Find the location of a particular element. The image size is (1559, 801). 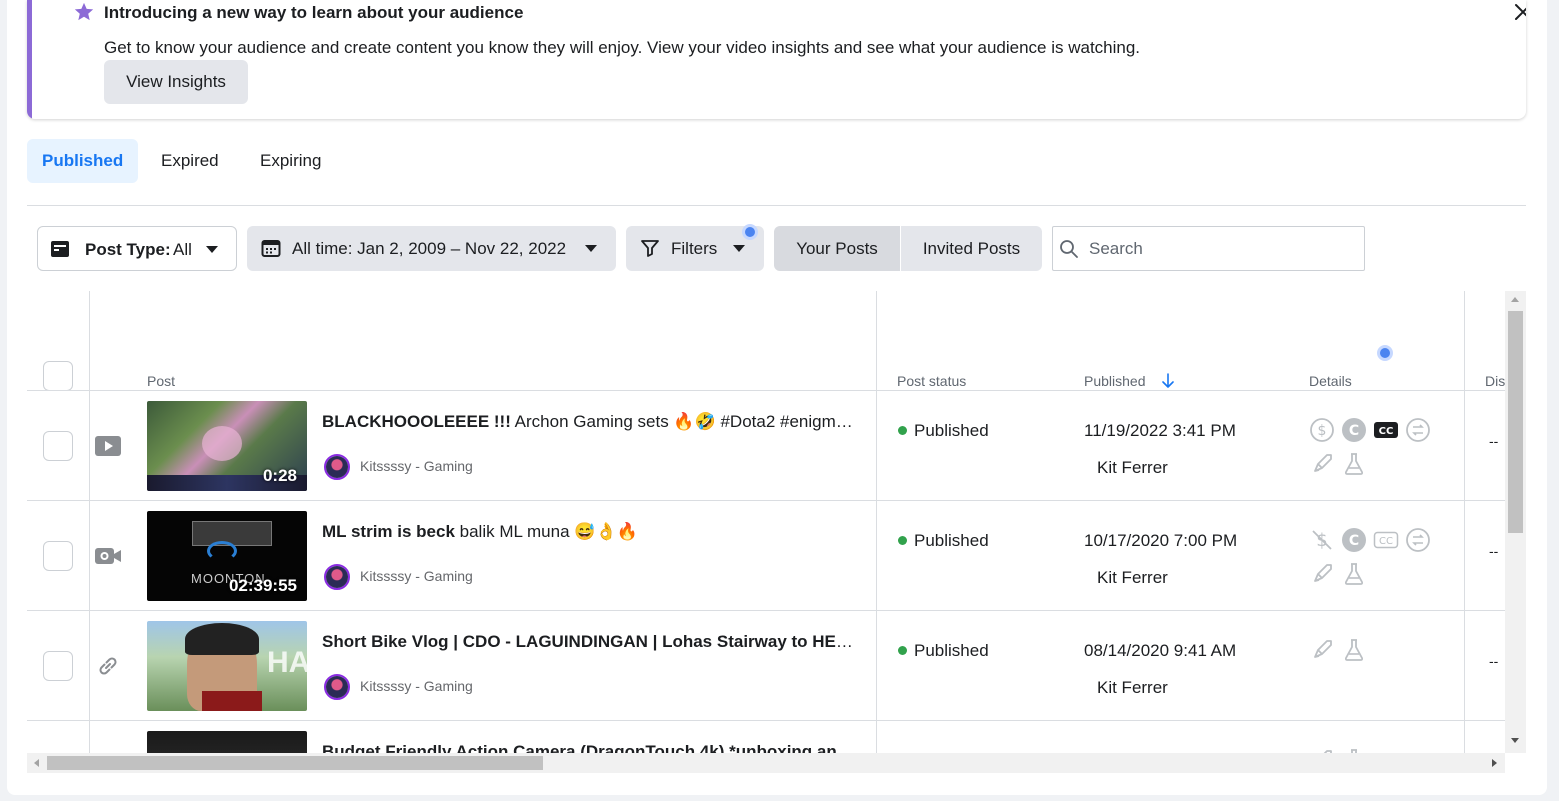

horizontal-scrollbar is located at coordinates (766, 763).